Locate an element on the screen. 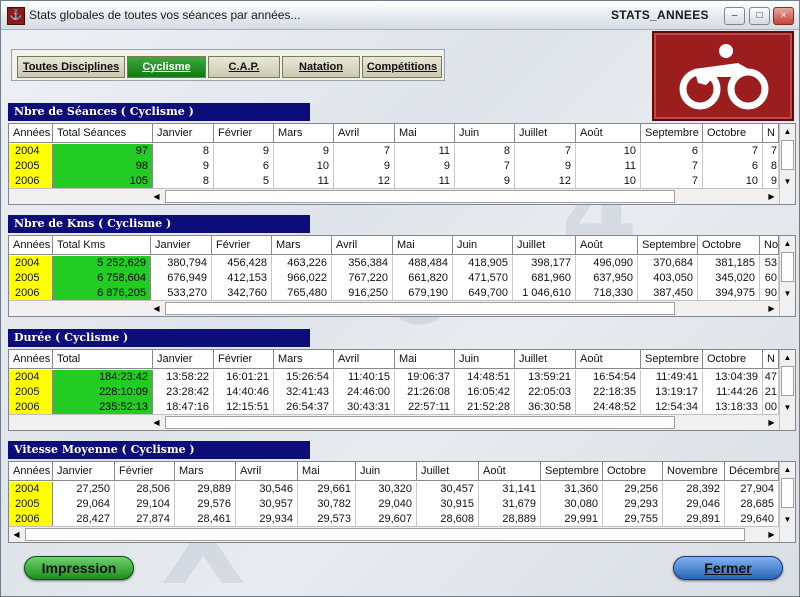 Image resolution: width=800 pixels, height=597 pixels. tab-toutes-disciplines: Toutes Disciplines is located at coordinates (71, 67).